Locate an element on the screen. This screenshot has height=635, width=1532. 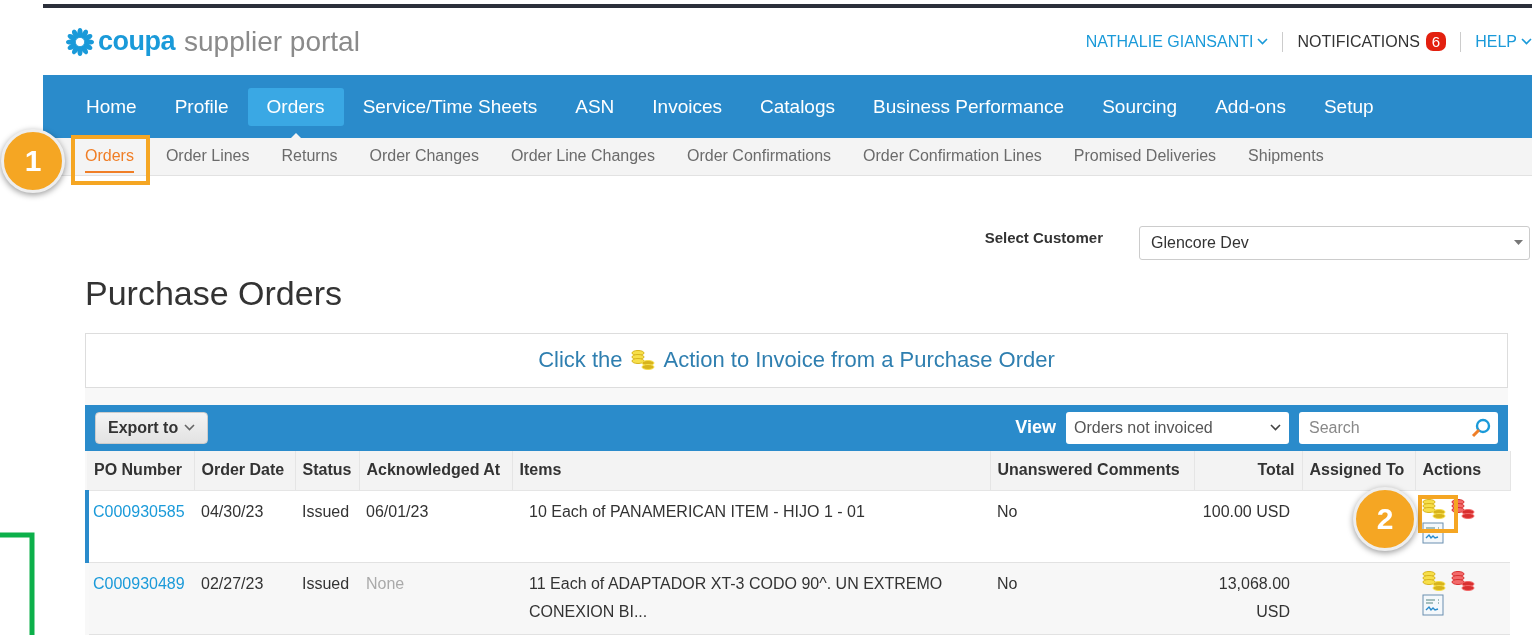
column-header: Acknowledged At is located at coordinates (435, 471).